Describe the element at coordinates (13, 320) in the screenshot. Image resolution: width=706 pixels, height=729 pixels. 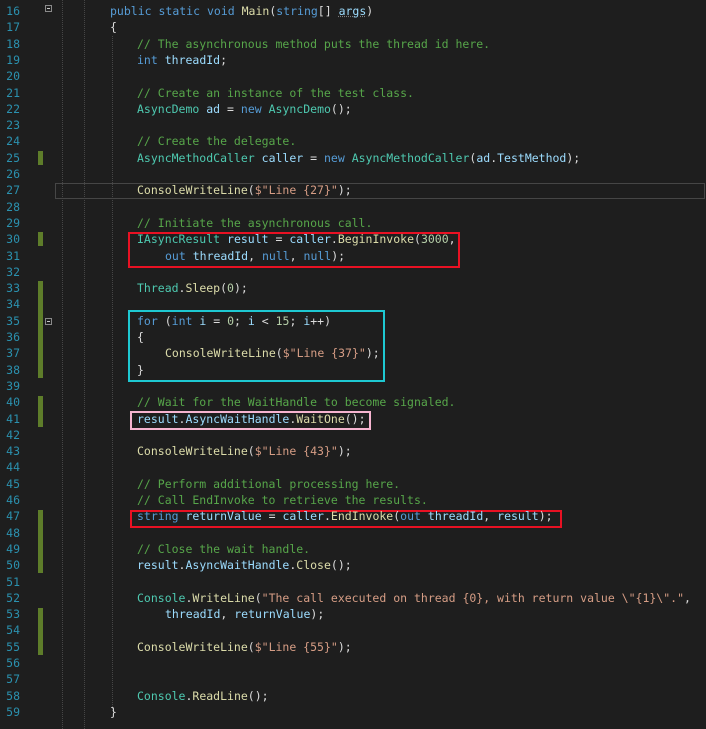
I see `line-number: 35` at that location.